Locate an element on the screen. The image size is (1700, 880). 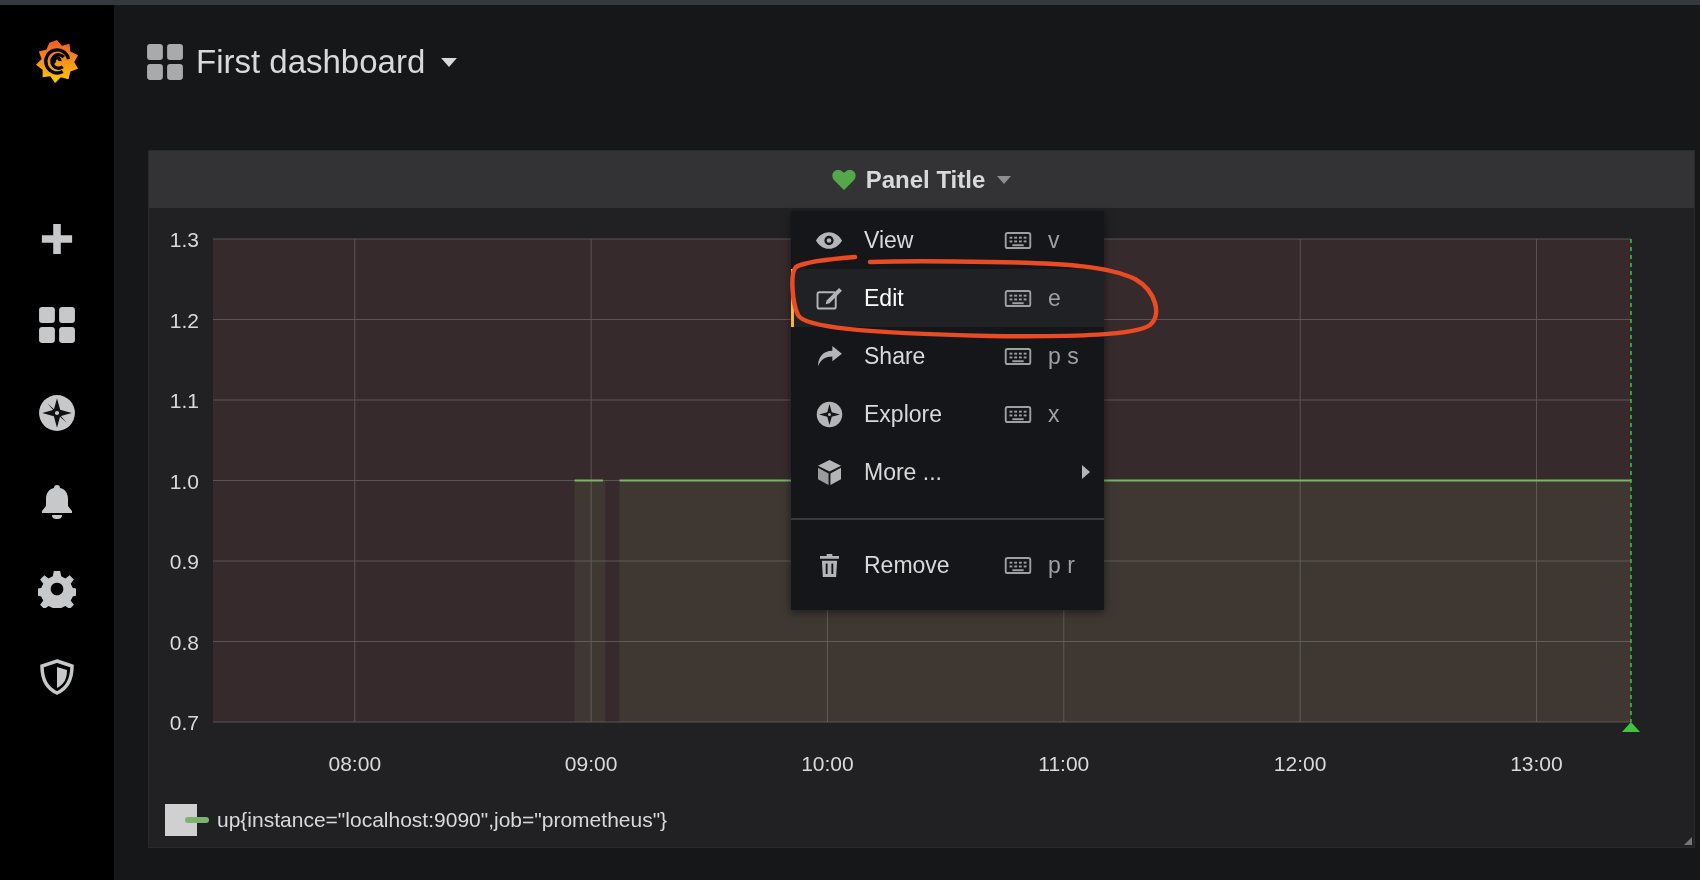
panel-title: Panel Title is located at coordinates (938, 179).